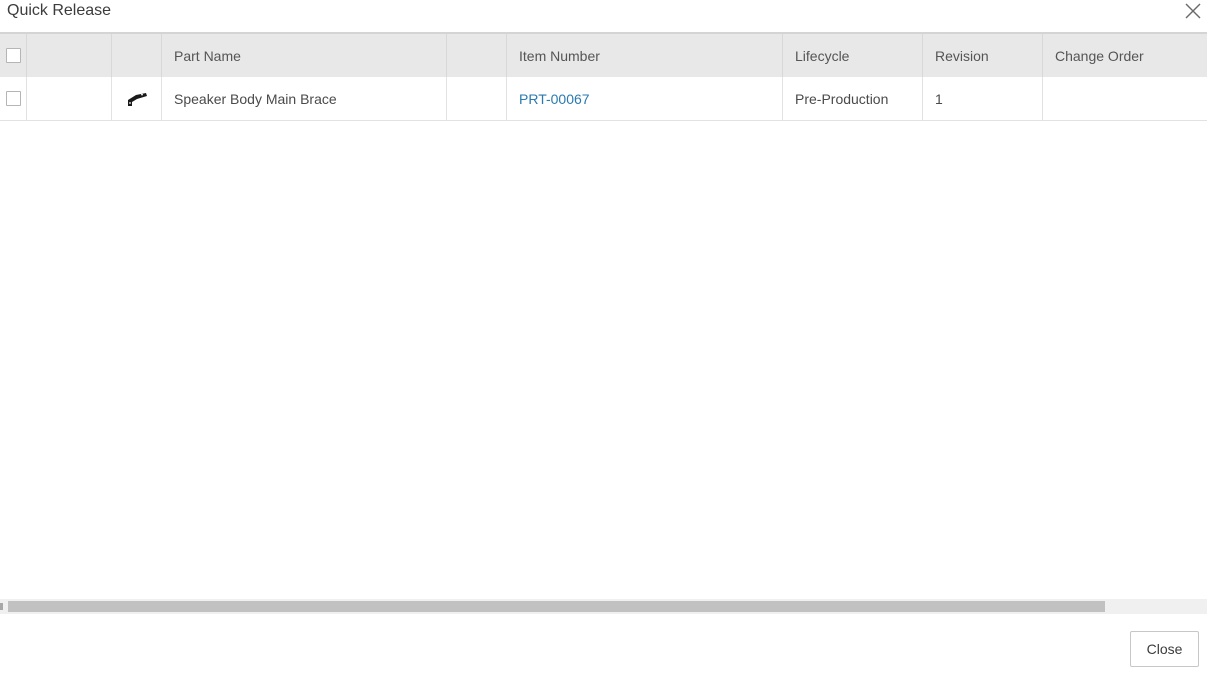 This screenshot has width=1207, height=676. Describe the element at coordinates (982, 98) in the screenshot. I see `revision-cell: 1` at that location.